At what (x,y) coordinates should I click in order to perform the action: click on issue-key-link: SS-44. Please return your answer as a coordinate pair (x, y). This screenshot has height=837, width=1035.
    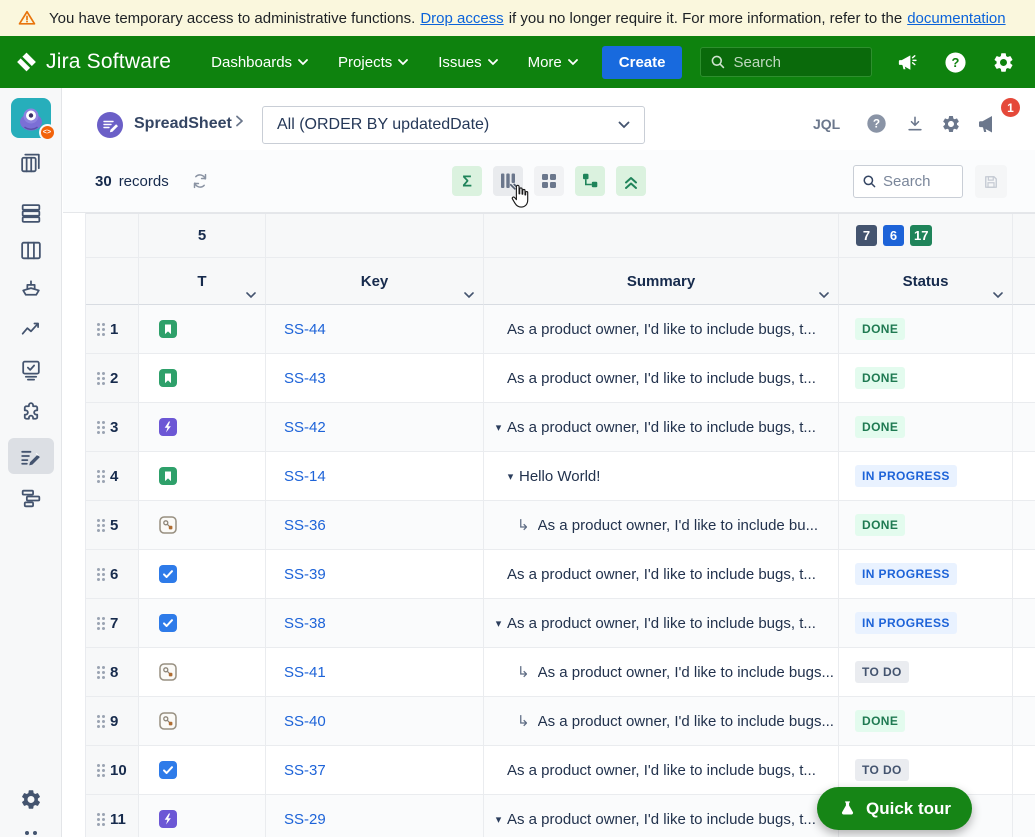
    Looking at the image, I should click on (305, 329).